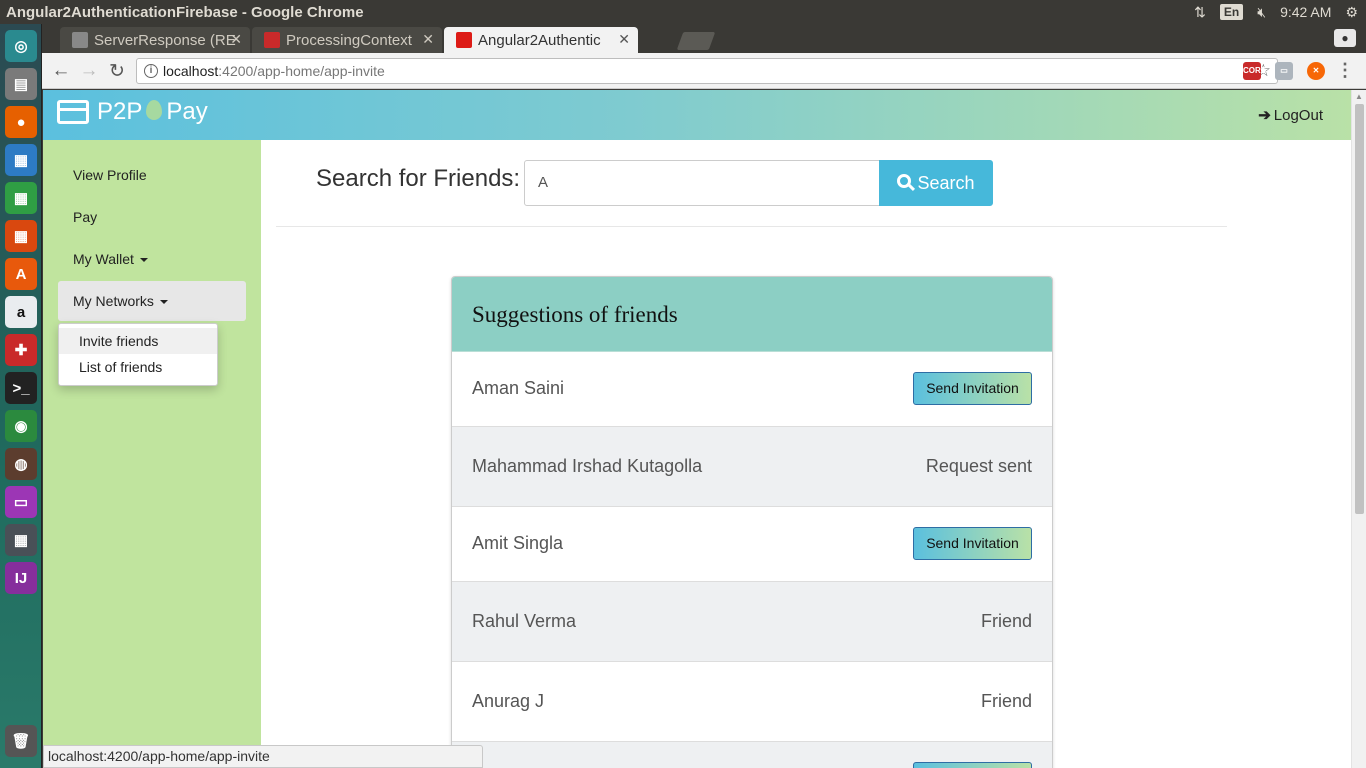 The height and width of the screenshot is (768, 1366). Describe the element at coordinates (1359, 309) in the screenshot. I see `scrollbar-thumb` at that location.